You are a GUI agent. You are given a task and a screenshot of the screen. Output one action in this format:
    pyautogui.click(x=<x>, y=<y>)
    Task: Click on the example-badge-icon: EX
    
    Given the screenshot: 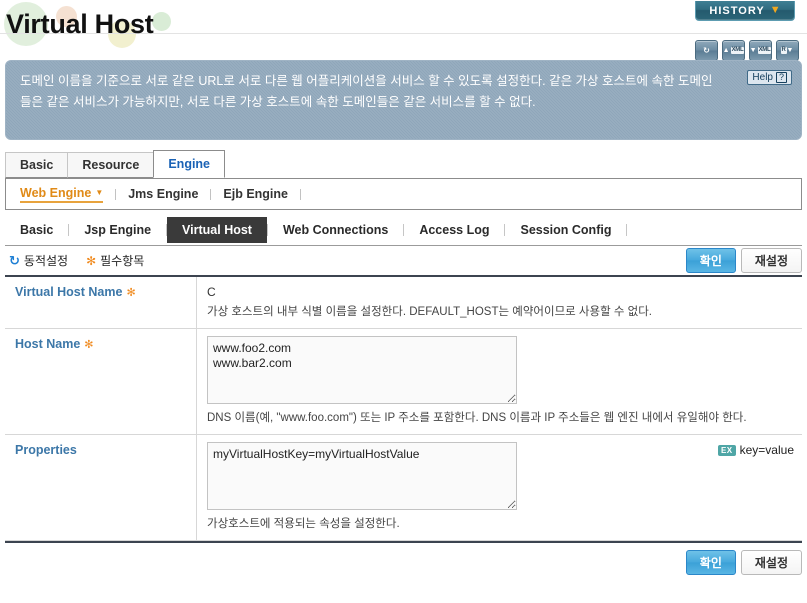 What is the action you would take?
    pyautogui.click(x=726, y=450)
    